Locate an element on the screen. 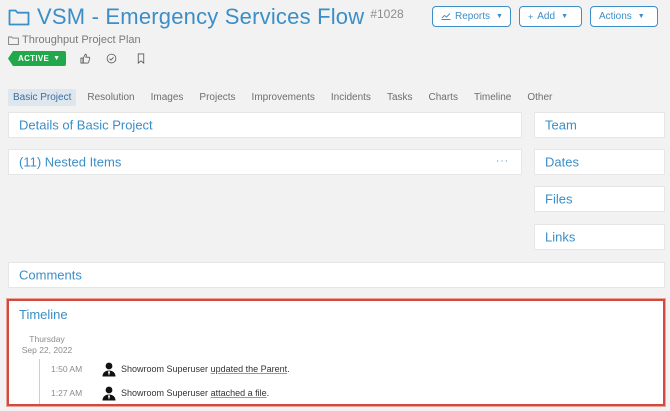  team-panel: Team is located at coordinates (599, 125).